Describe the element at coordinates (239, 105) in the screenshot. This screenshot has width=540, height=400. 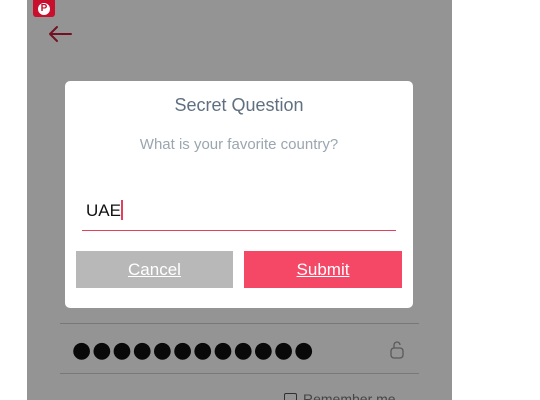
I see `dialog-title: Secret Question` at that location.